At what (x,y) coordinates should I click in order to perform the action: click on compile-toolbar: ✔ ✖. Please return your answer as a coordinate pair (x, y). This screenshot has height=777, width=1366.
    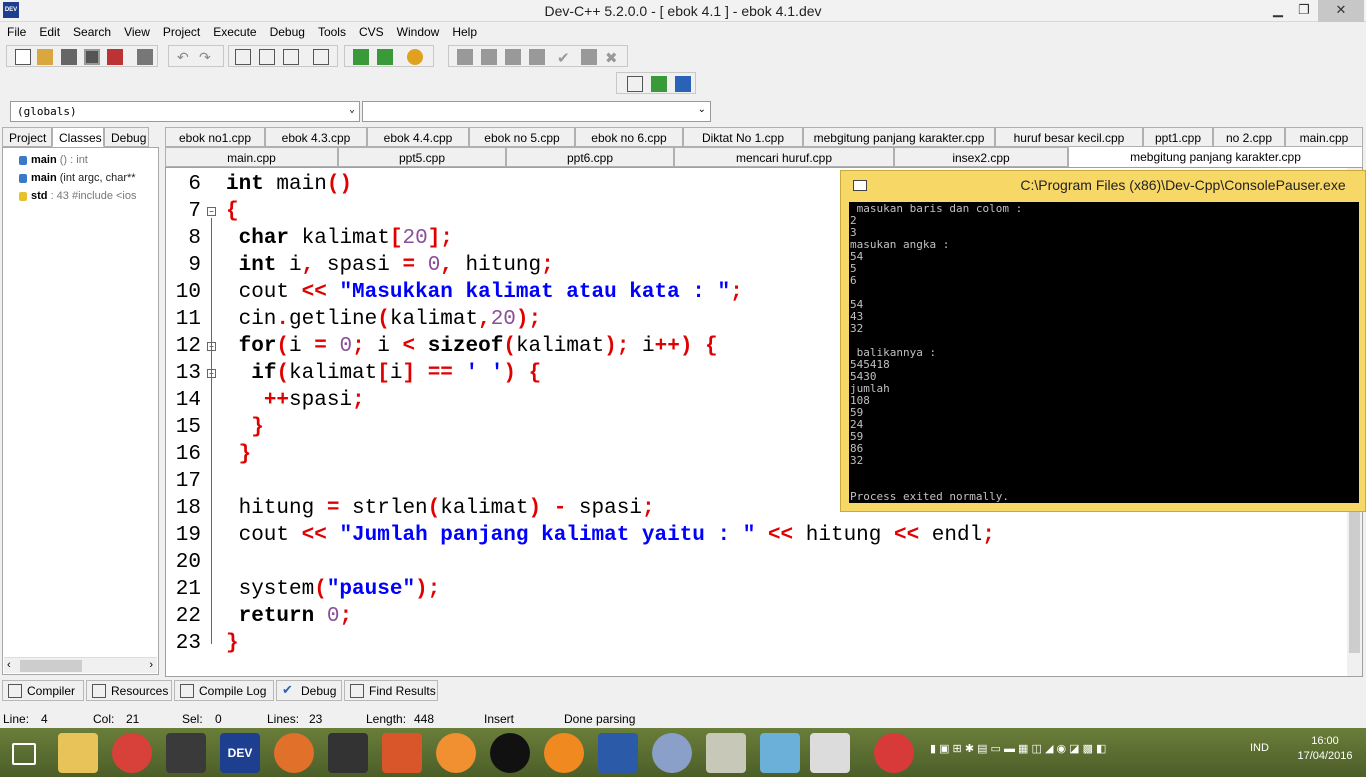
    Looking at the image, I should click on (538, 56).